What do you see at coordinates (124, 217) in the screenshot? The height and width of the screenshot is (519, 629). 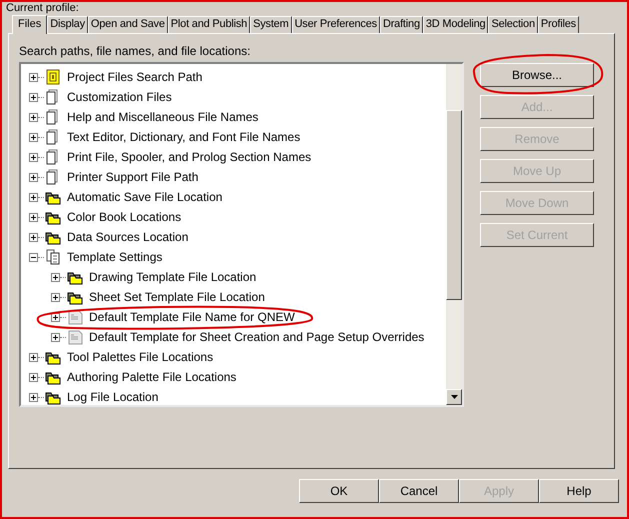 I see `tree-item: Color Book Locations` at bounding box center [124, 217].